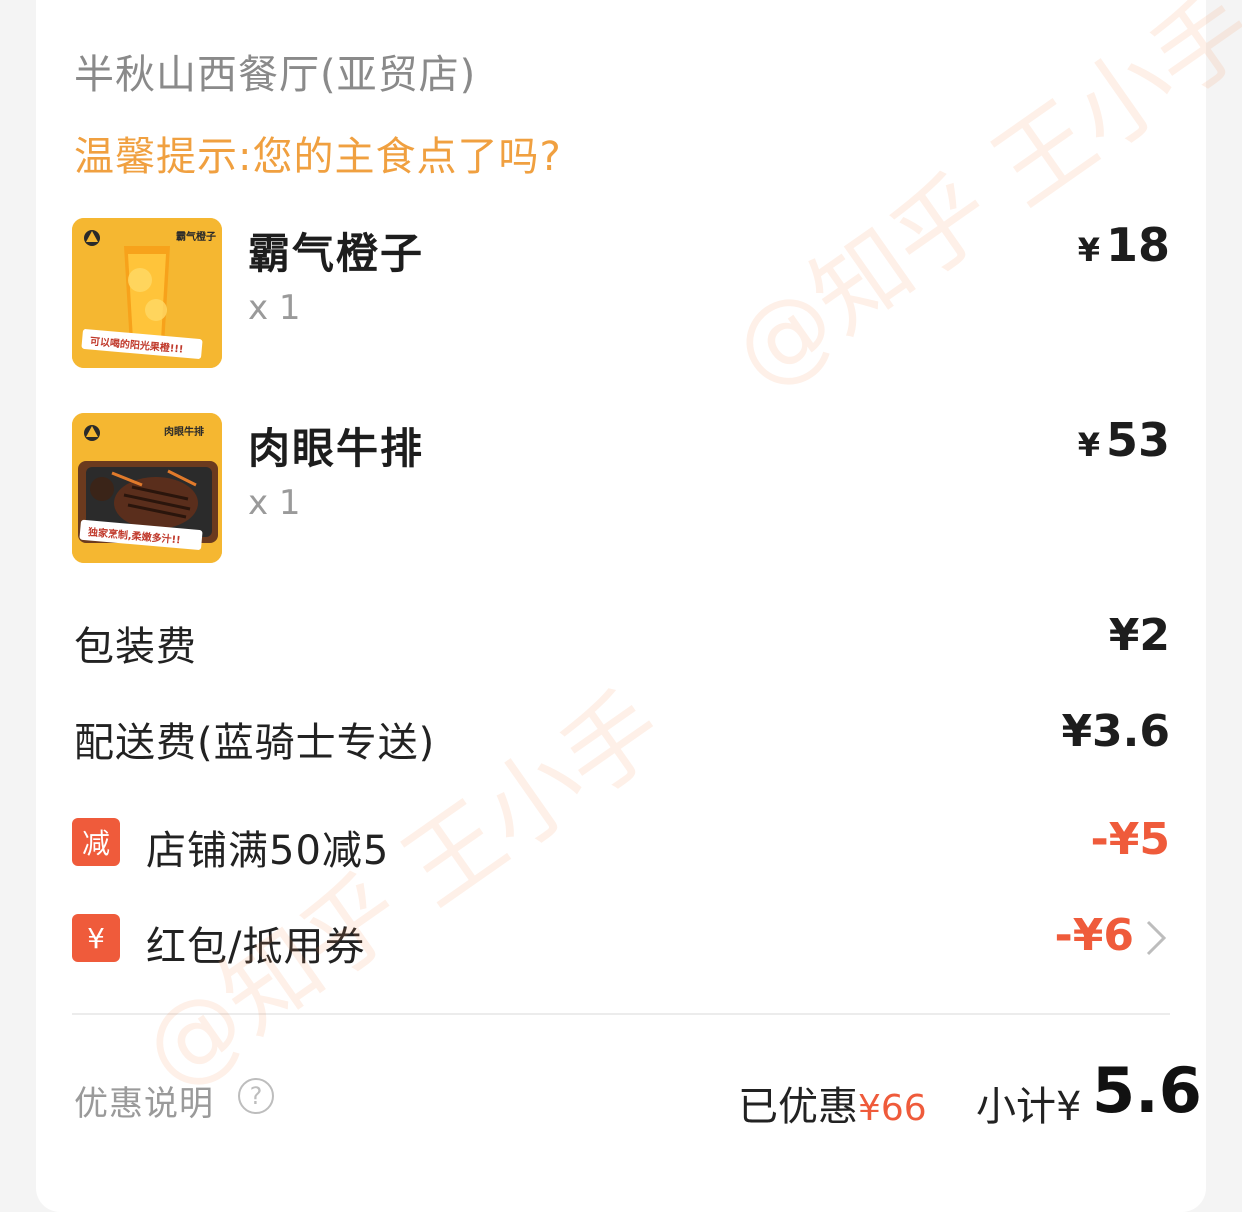  Describe the element at coordinates (96, 842) in the screenshot. I see `discount-badge-icon: 减` at that location.